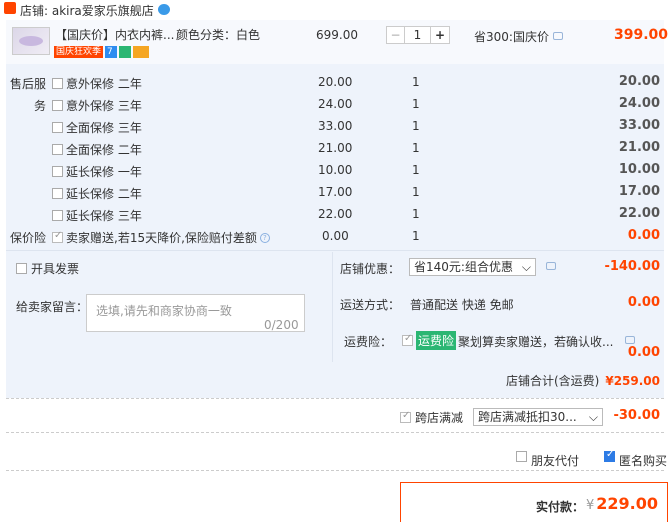  What do you see at coordinates (57, 236) in the screenshot?
I see `insurance-checkbox` at bounding box center [57, 236].